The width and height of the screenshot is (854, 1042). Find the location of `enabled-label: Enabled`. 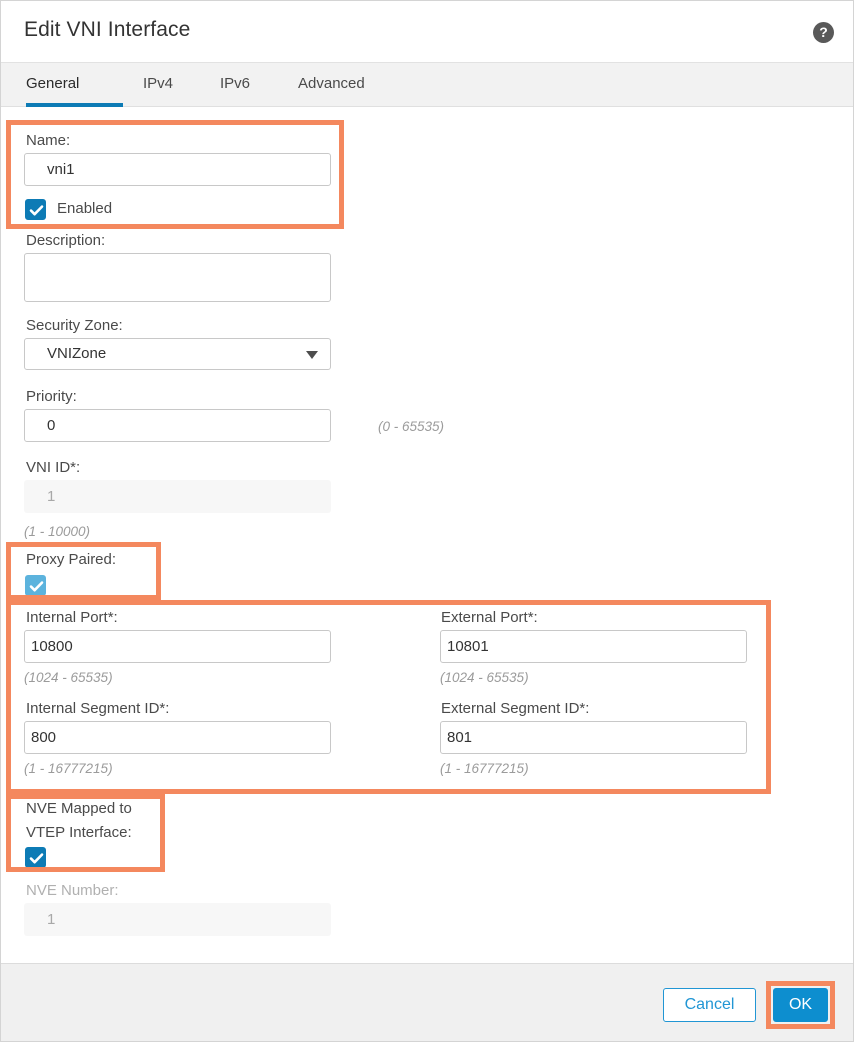

enabled-label: Enabled is located at coordinates (85, 208).